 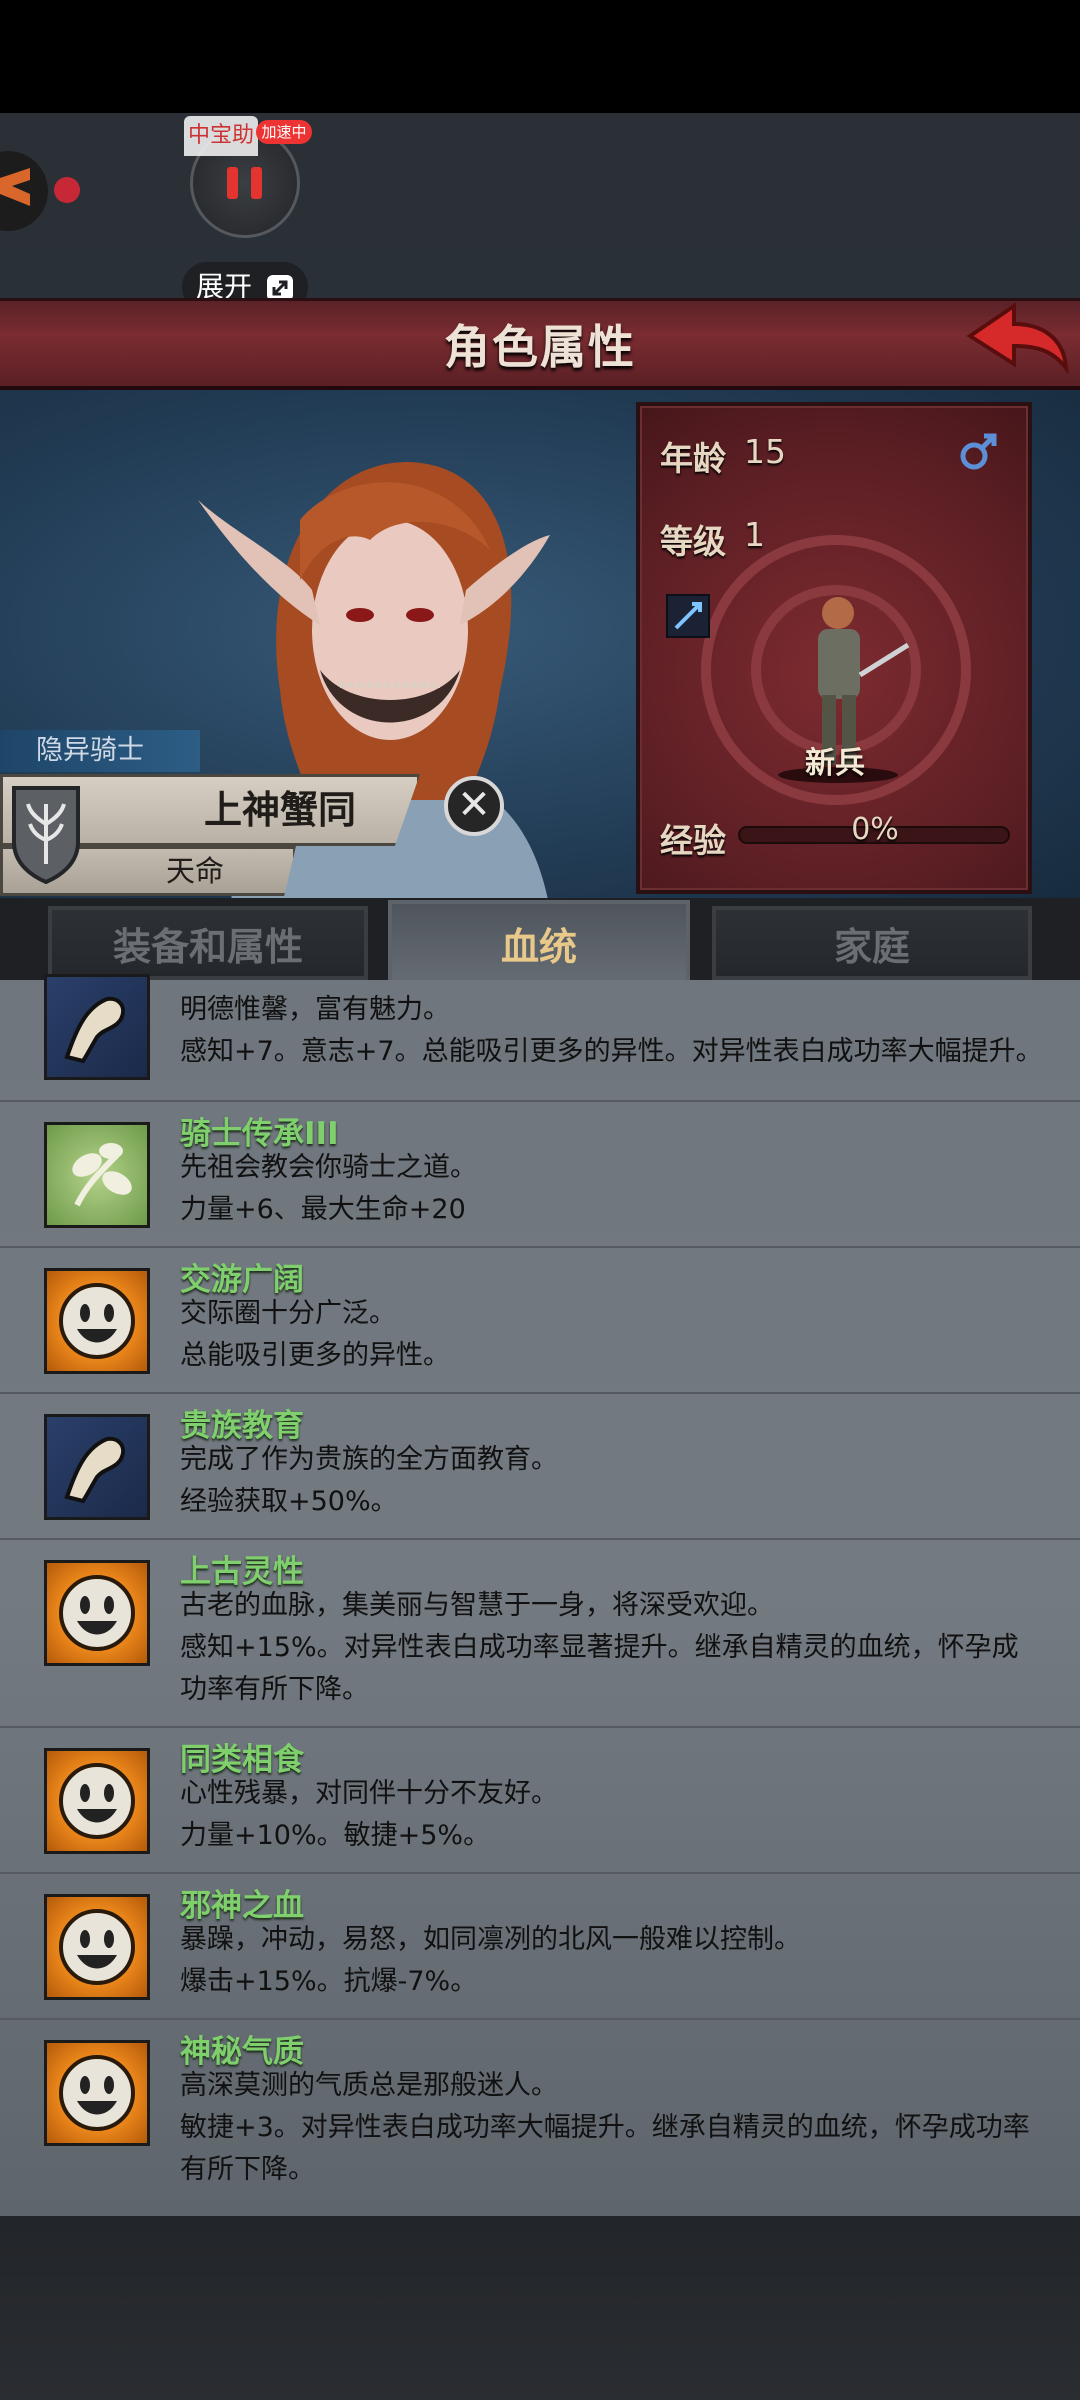 I want to click on list-item: 同类相食 心性残暴，对同伴十分不友好。 力量+10%。敏捷+5%。, so click(x=540, y=1801).